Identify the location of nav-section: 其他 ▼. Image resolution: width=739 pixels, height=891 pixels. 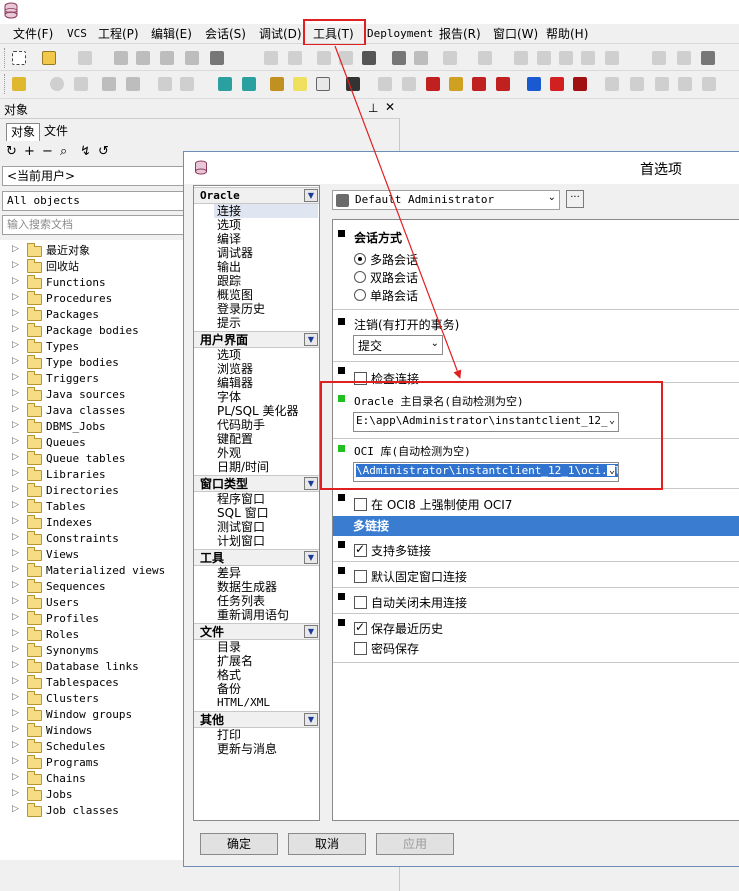
(256, 719).